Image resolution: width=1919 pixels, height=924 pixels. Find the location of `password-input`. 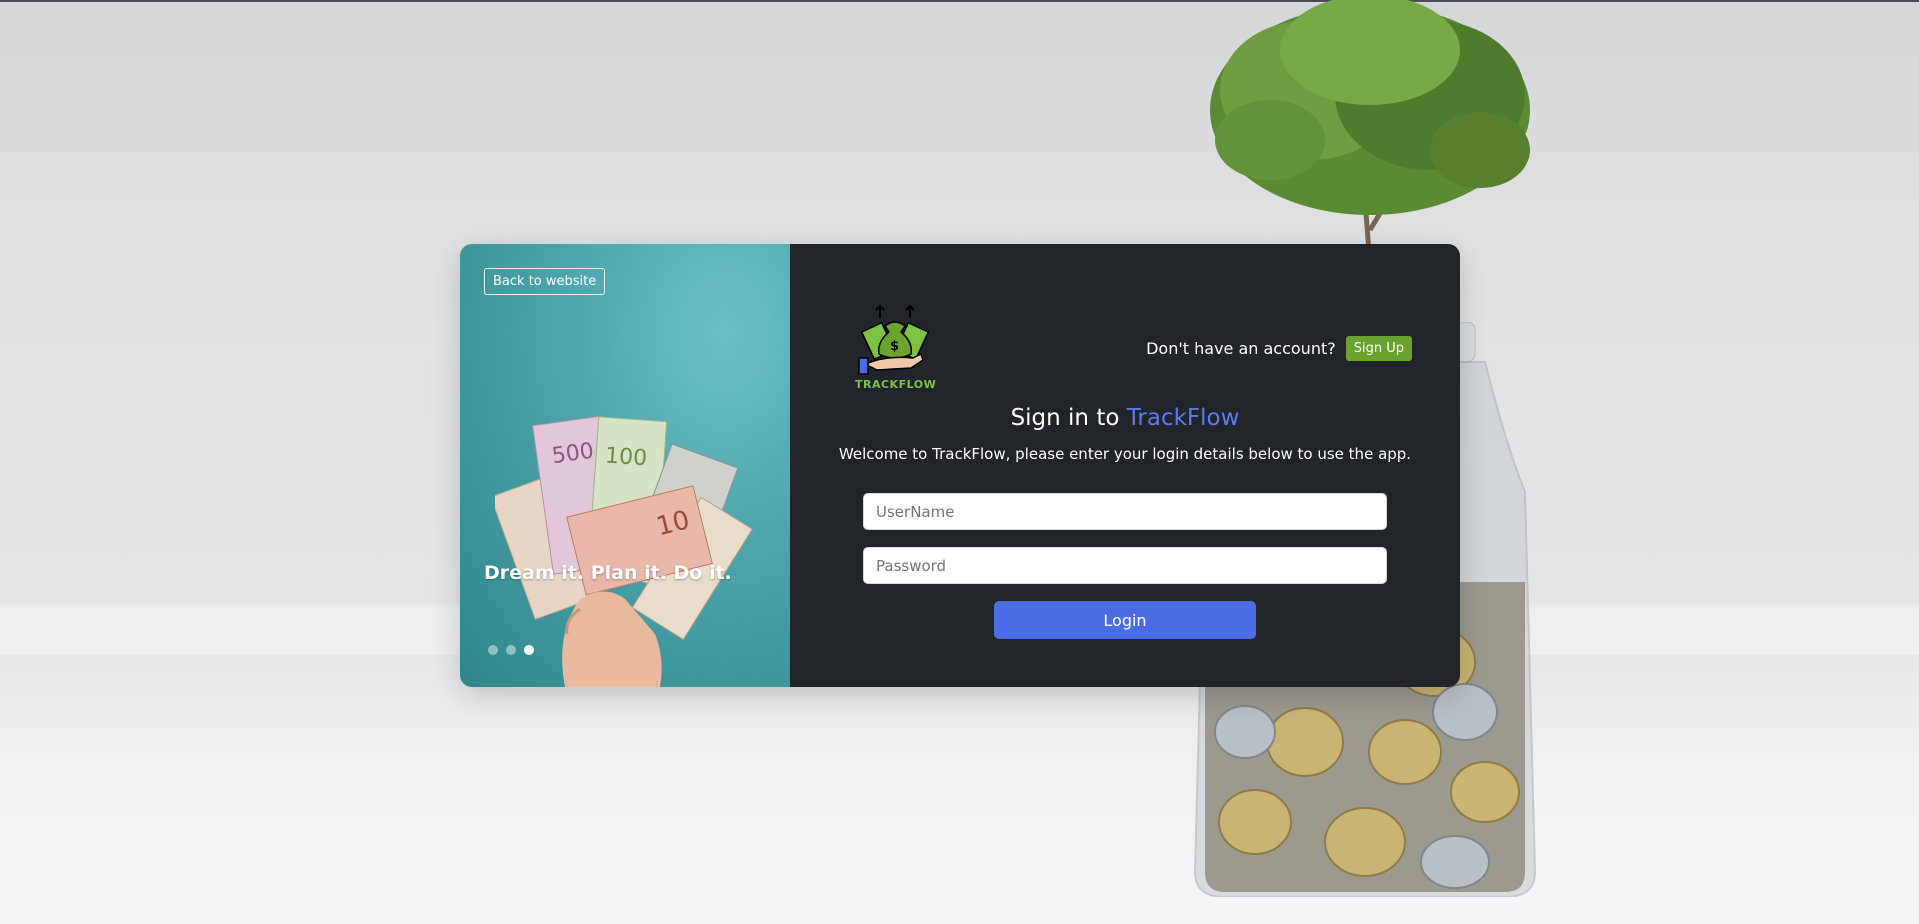

password-input is located at coordinates (1125, 565).